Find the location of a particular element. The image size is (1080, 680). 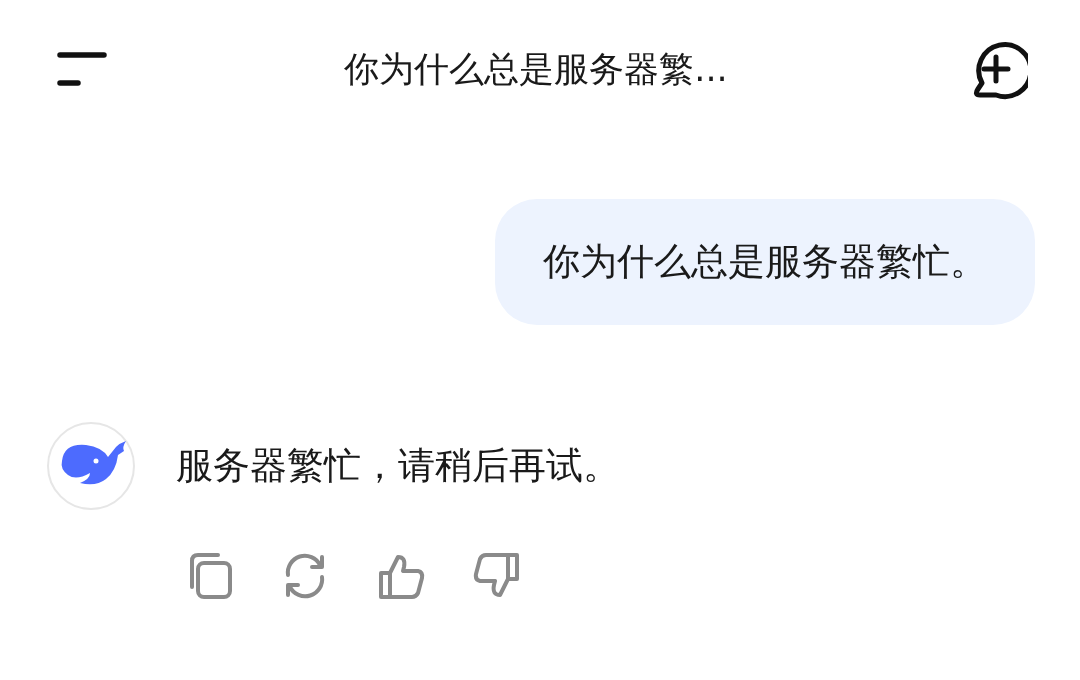

assistant-message: 服务器繁忙，请稍后再试。 is located at coordinates (398, 466).